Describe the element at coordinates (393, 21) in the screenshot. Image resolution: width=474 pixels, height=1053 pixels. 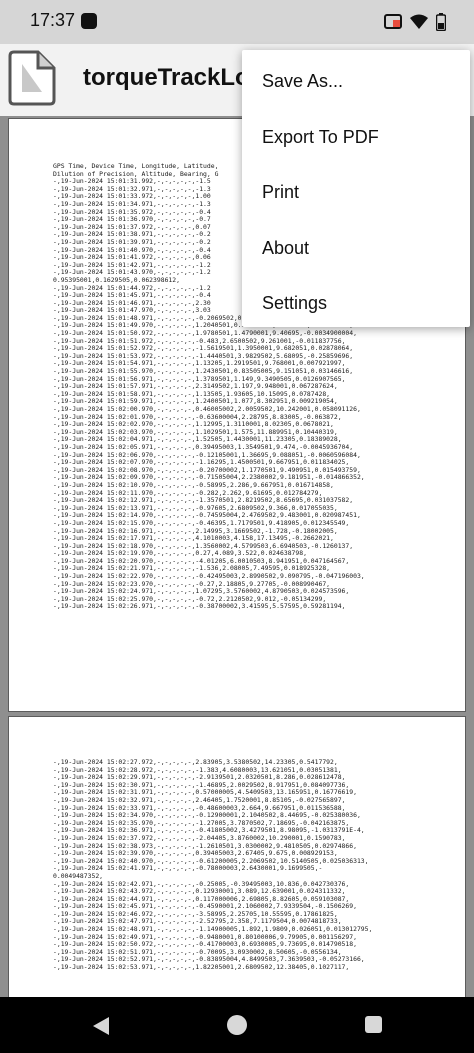
I see `cast-icon` at that location.